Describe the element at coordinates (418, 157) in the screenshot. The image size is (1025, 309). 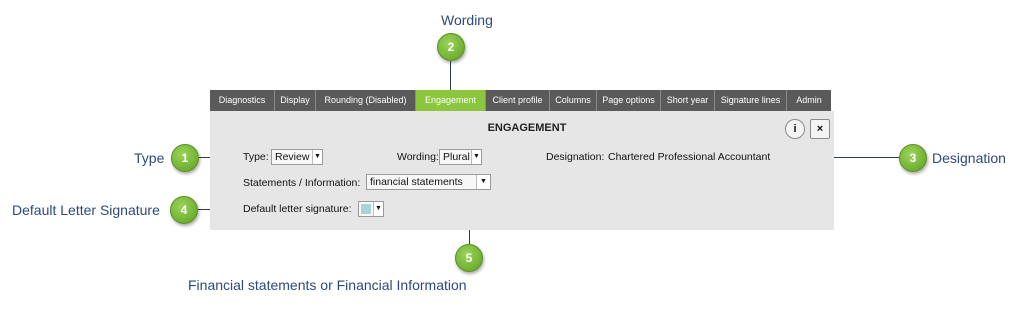
I see `wording-label: Wording:` at that location.